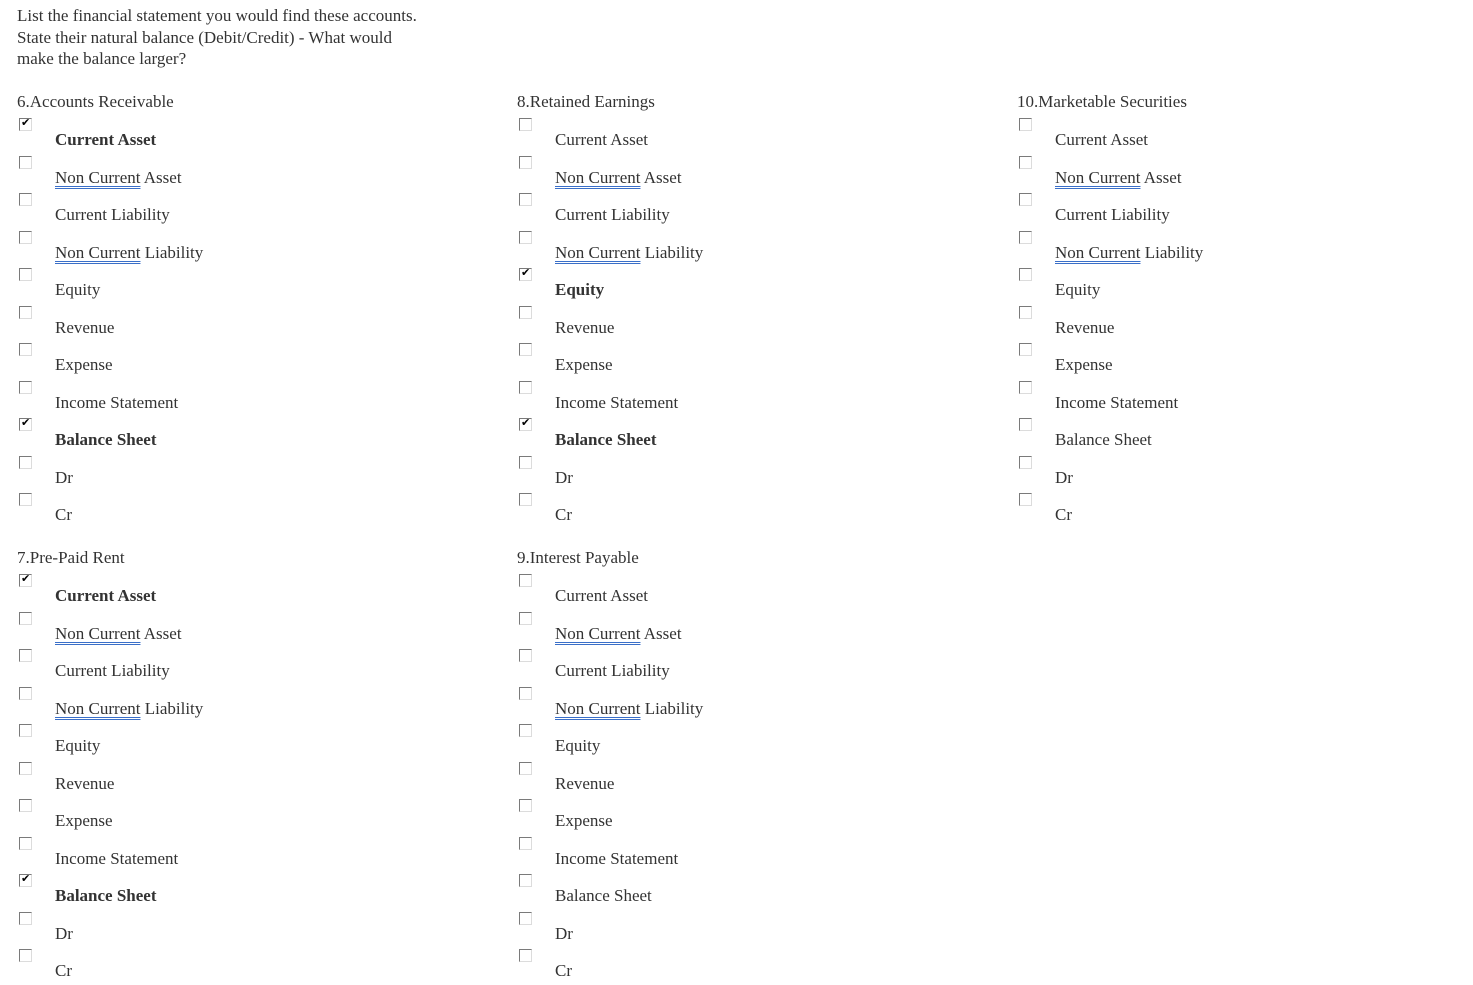 The height and width of the screenshot is (985, 1473). Describe the element at coordinates (757, 169) in the screenshot. I see `option-non-current-asset: ✔ Non Current Asset` at that location.